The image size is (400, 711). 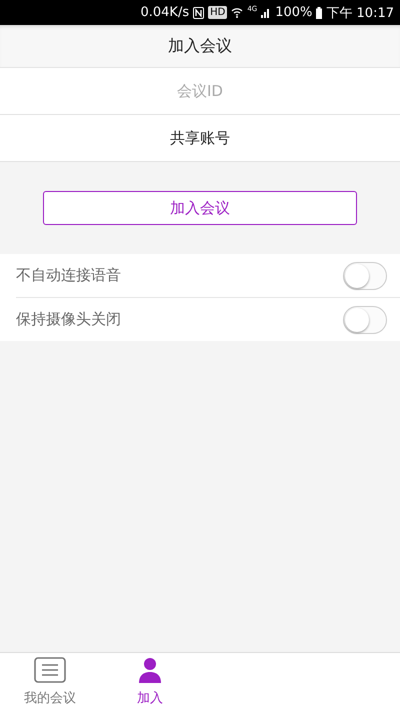 I want to click on join-button: 加入会议, so click(x=200, y=208).